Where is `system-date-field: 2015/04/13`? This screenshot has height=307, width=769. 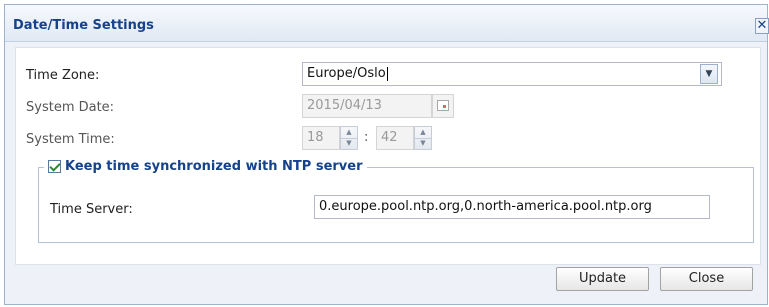 system-date-field: 2015/04/13 is located at coordinates (367, 106).